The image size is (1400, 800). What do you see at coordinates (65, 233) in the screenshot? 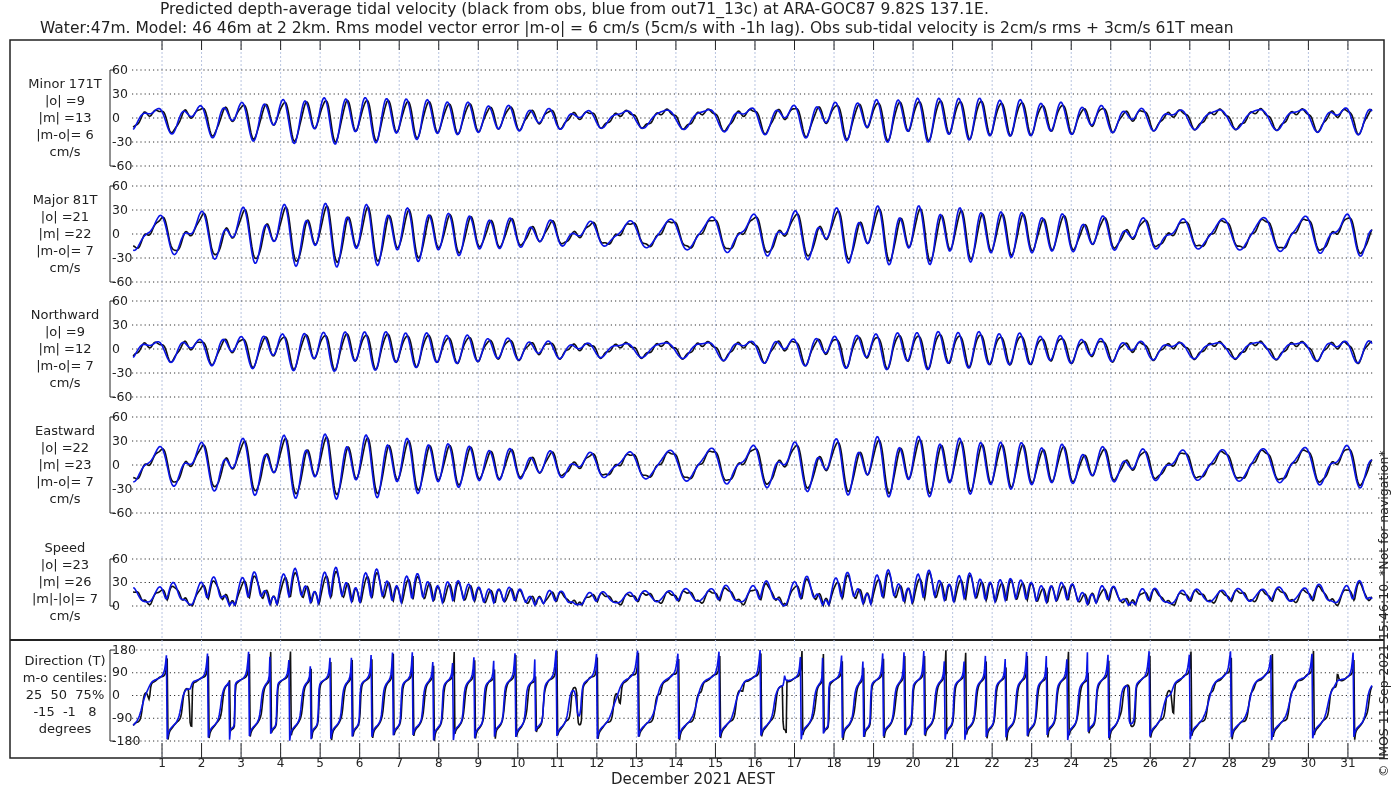
I see `panel-label: Major 81T |o| =21 |m| =22 |m-o|= 7 cm/s` at bounding box center [65, 233].